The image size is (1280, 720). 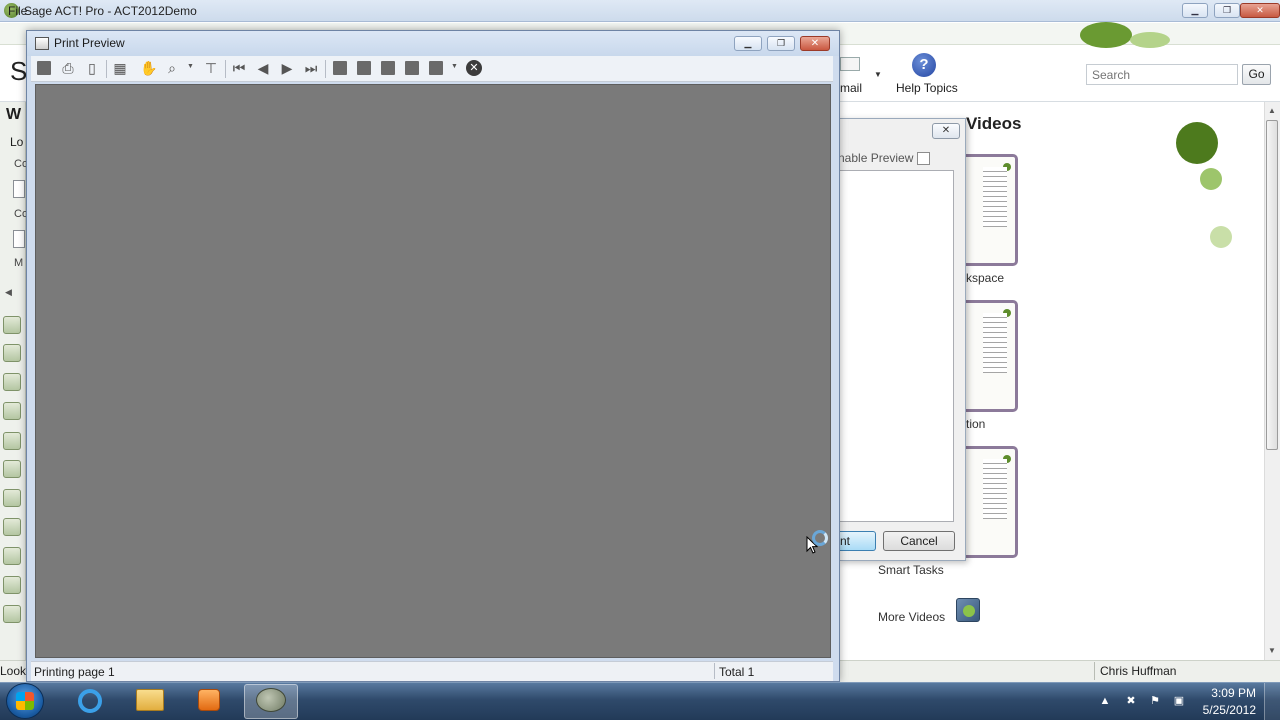 What do you see at coordinates (120, 68) in the screenshot?
I see `thumbnails-icon: ▦` at bounding box center [120, 68].